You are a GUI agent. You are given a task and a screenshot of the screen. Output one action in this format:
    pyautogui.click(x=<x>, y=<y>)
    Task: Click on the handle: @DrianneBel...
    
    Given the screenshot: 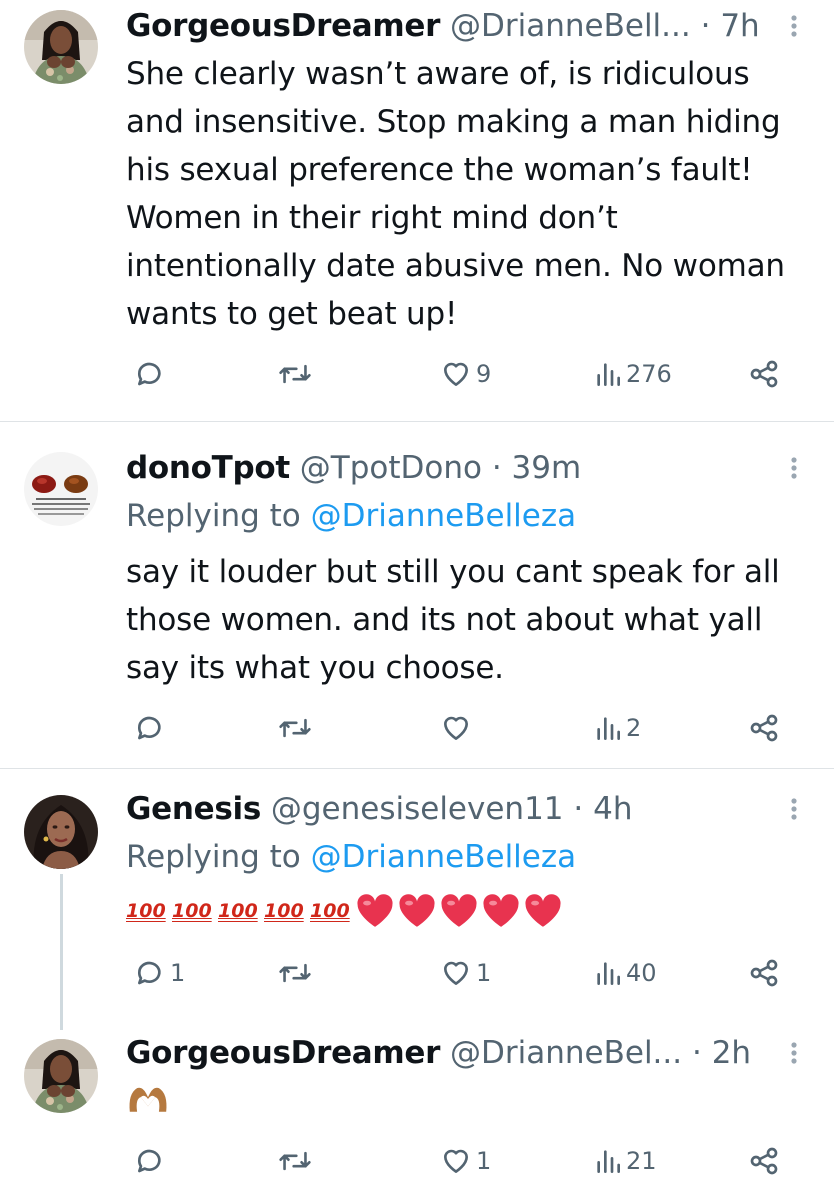 What is the action you would take?
    pyautogui.click(x=566, y=1053)
    